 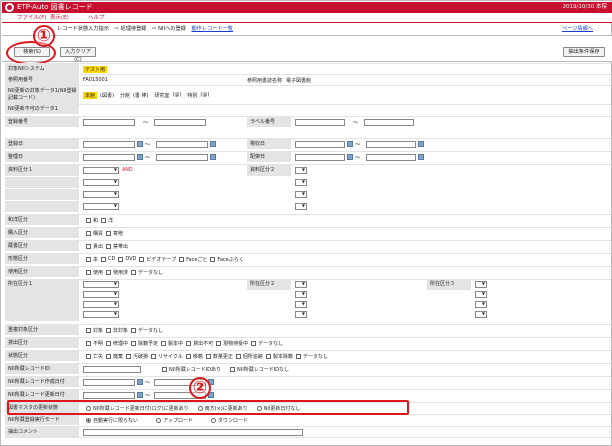 What do you see at coordinates (391, 157) in the screenshot?
I see `shelf-date-to-input` at bounding box center [391, 157].